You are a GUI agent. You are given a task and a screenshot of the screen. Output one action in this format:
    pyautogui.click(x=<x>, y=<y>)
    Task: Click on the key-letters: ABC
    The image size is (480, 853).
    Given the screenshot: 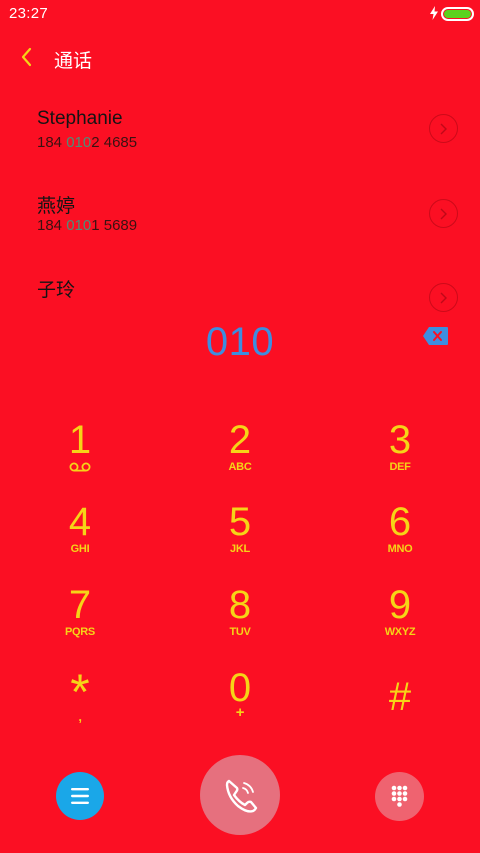 What is the action you would take?
    pyautogui.click(x=240, y=467)
    